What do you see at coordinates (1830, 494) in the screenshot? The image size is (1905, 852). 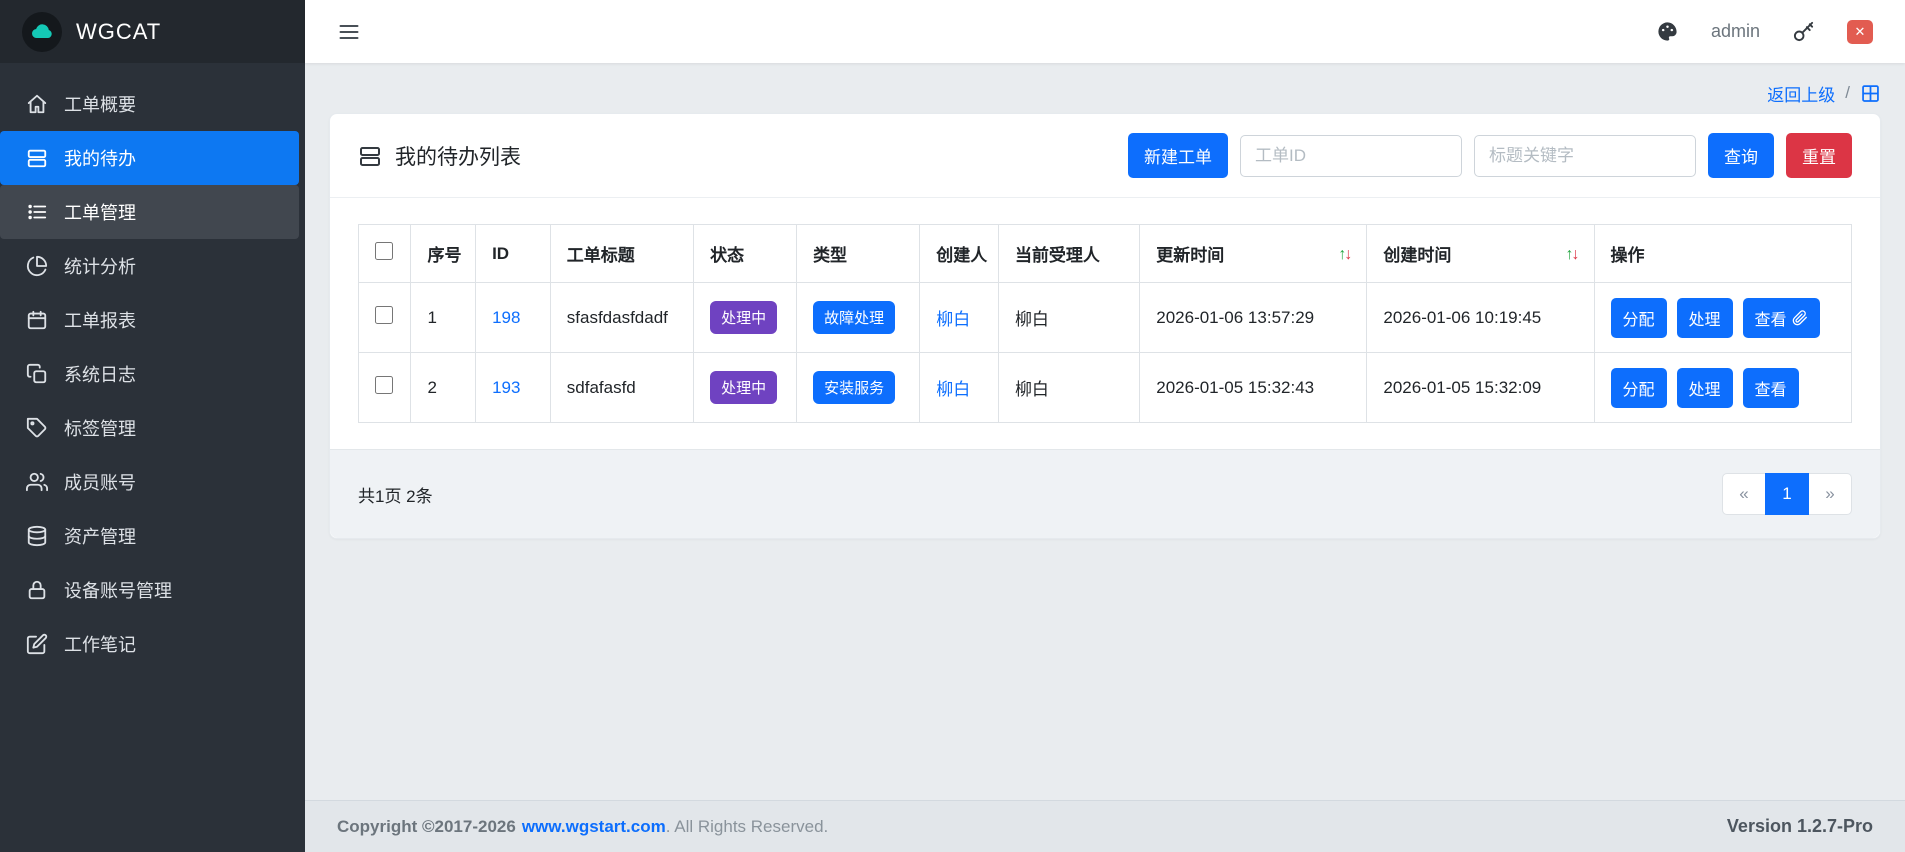 I see `next-page-button: »` at bounding box center [1830, 494].